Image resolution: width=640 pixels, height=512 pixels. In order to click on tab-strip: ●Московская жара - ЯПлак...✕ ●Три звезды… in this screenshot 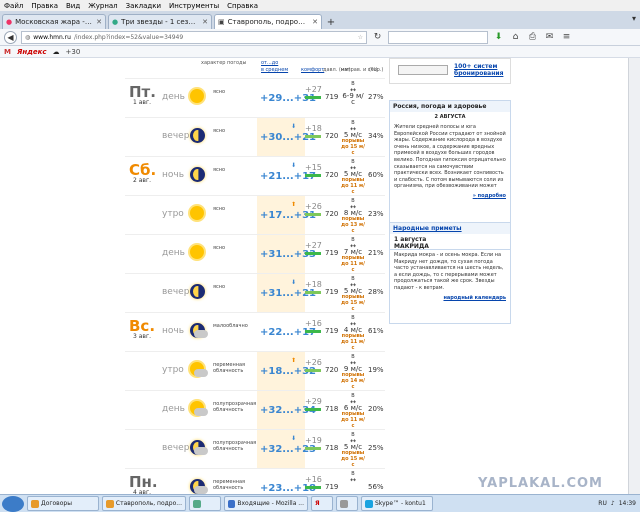, I will do `click(320, 20)`.